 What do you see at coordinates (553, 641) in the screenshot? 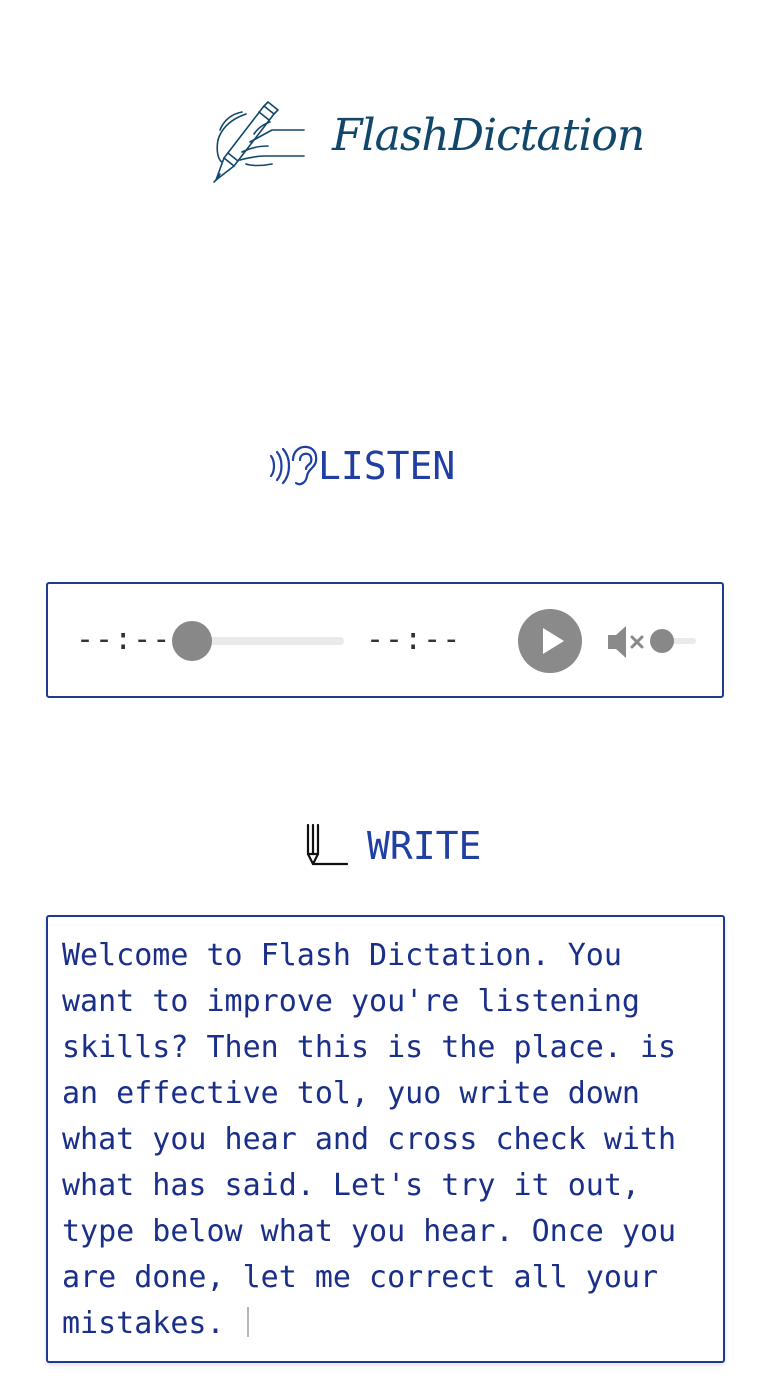
I see `play-icon` at bounding box center [553, 641].